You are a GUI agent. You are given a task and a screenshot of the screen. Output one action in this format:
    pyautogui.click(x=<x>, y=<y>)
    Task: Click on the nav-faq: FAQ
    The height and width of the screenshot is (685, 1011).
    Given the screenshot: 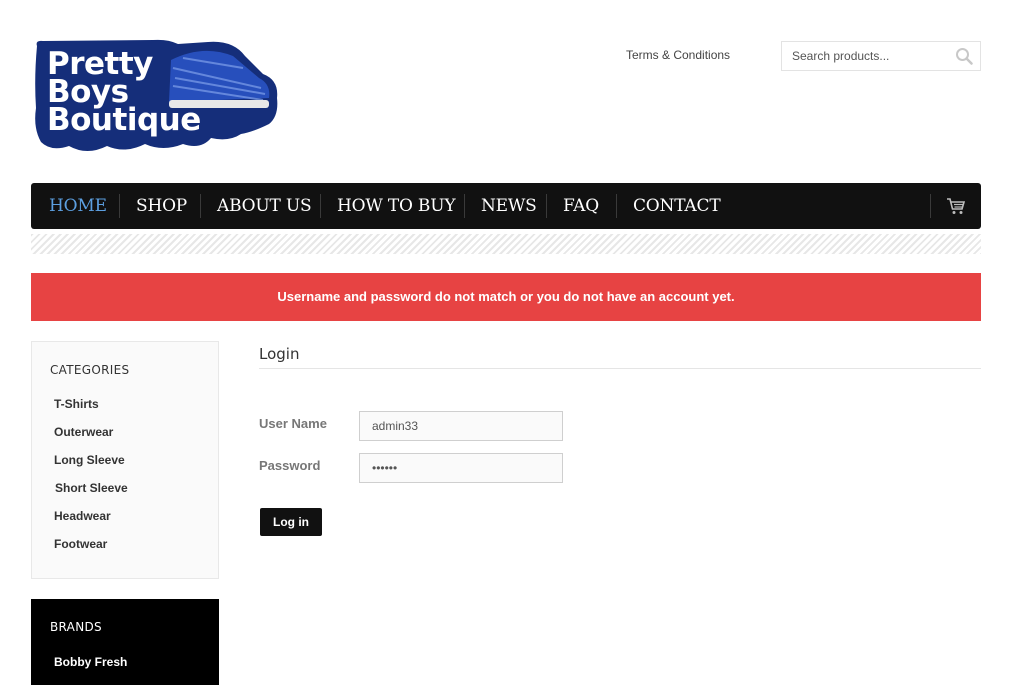 What is the action you would take?
    pyautogui.click(x=581, y=206)
    